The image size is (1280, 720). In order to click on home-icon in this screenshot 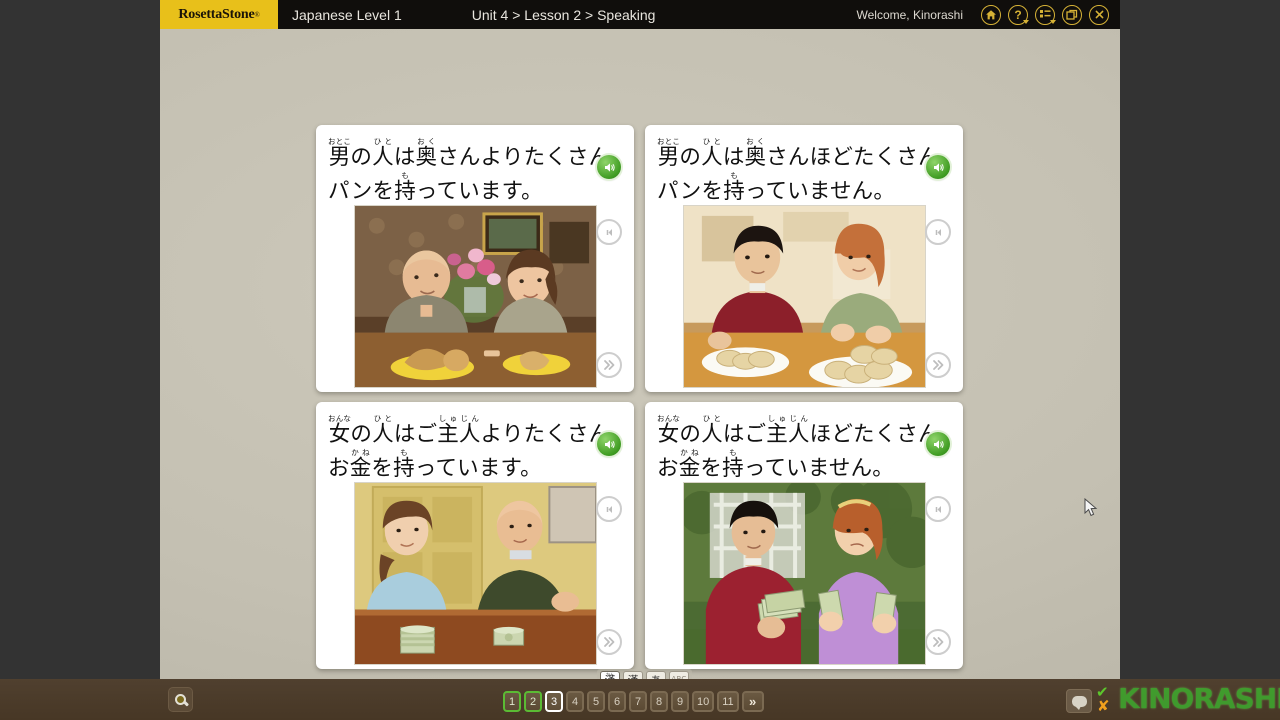, I will do `click(991, 14)`.